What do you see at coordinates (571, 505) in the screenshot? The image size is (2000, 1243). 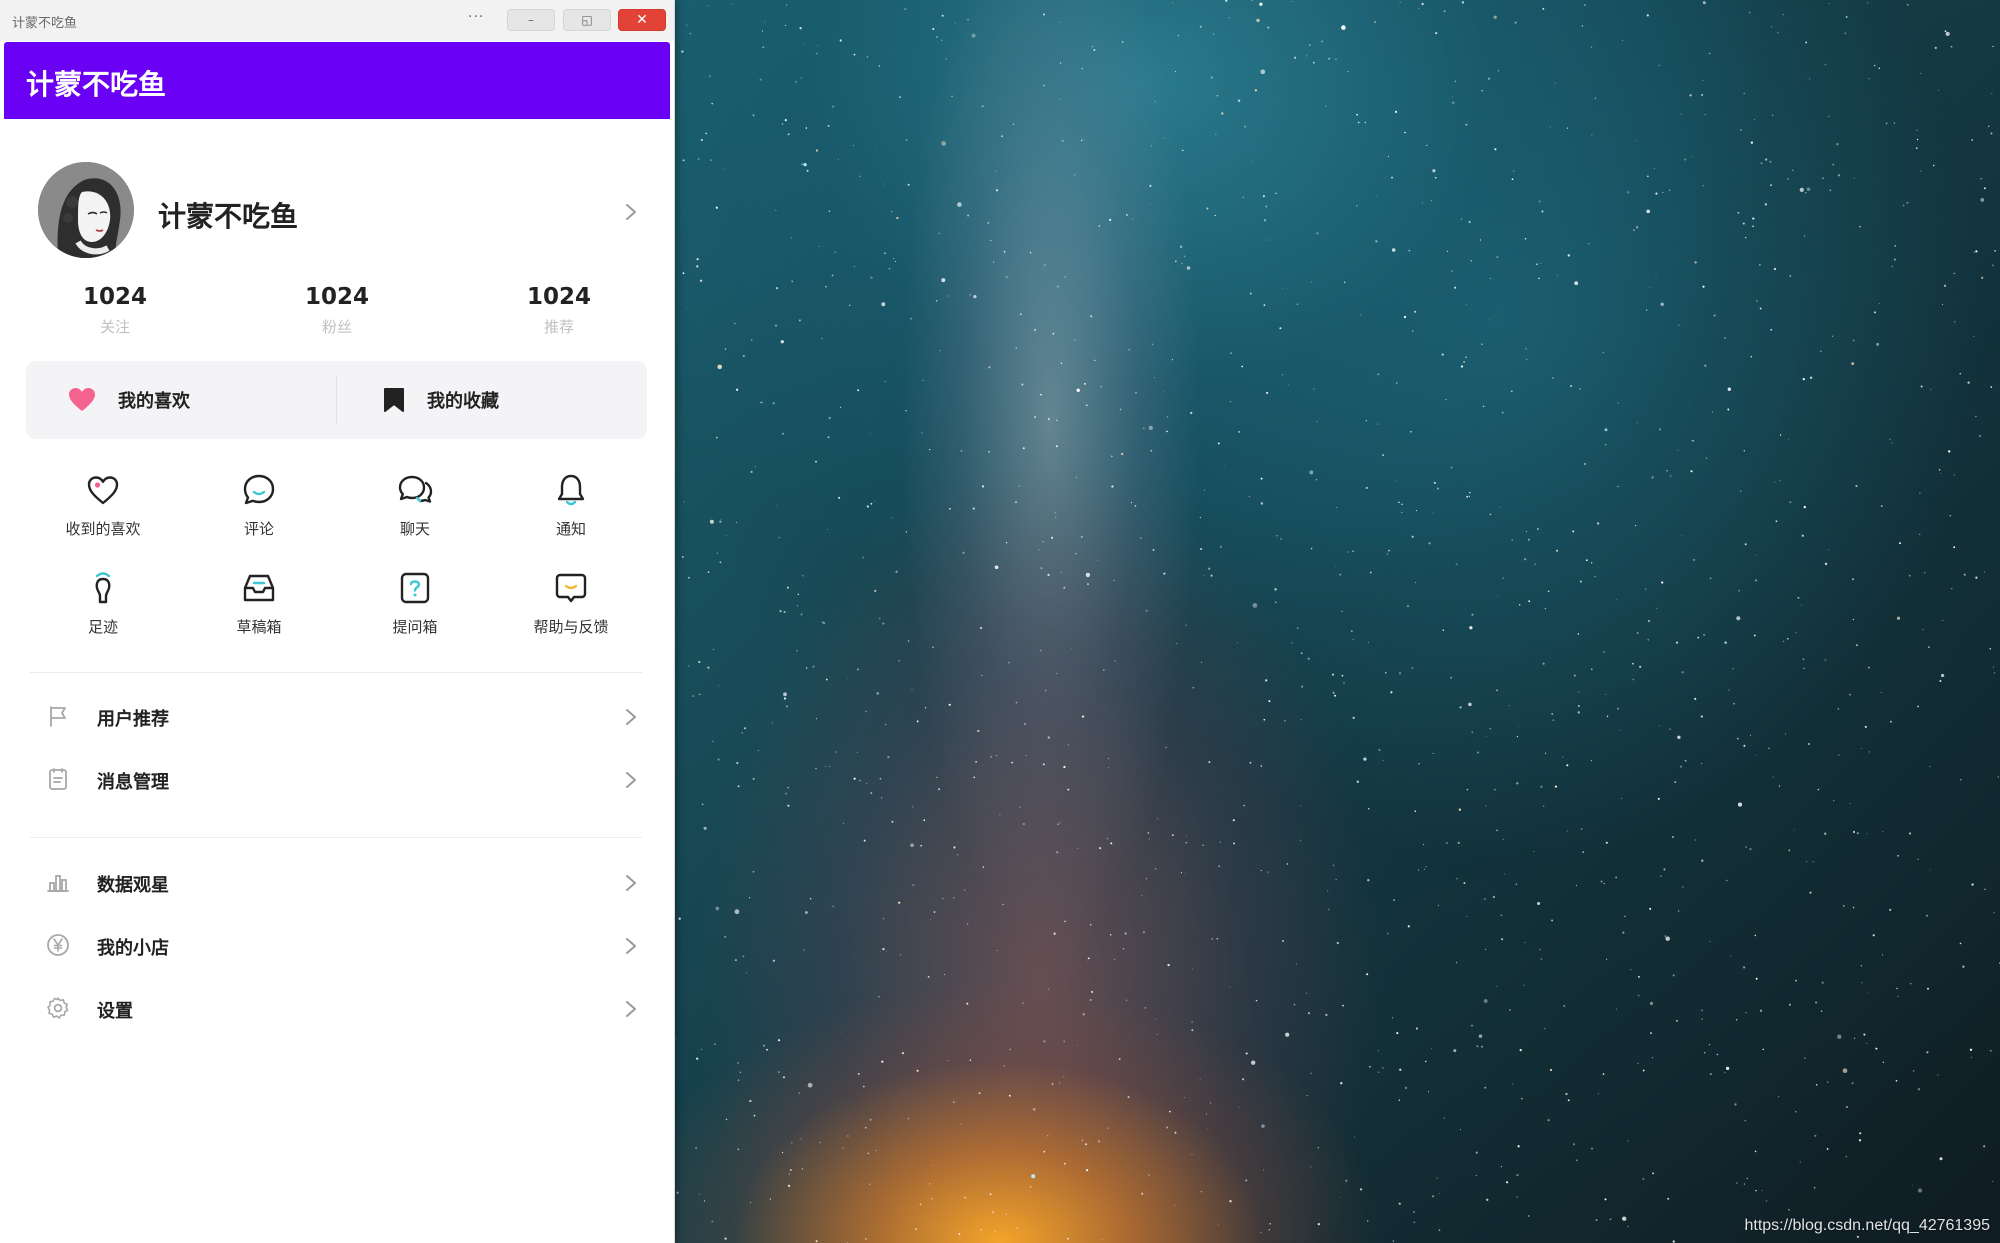 I see `grid-item-notifications: 通知` at bounding box center [571, 505].